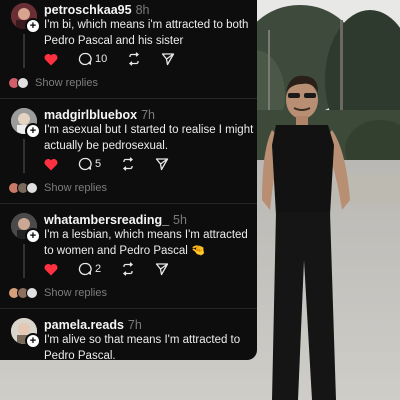 This screenshot has width=400, height=400. Describe the element at coordinates (180, 220) in the screenshot. I see `comment-time: 5h` at that location.